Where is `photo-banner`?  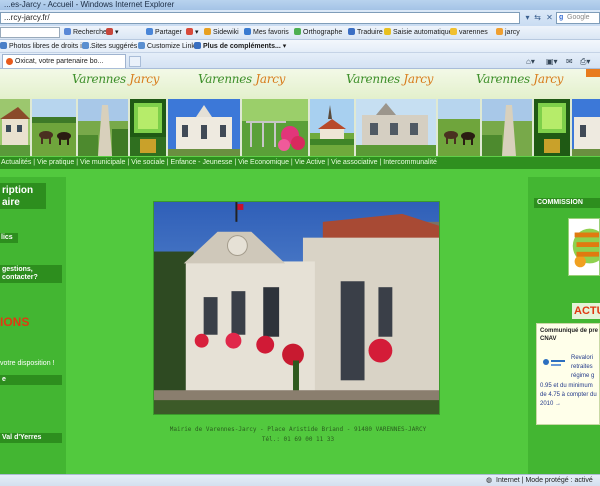 photo-banner is located at coordinates (300, 127).